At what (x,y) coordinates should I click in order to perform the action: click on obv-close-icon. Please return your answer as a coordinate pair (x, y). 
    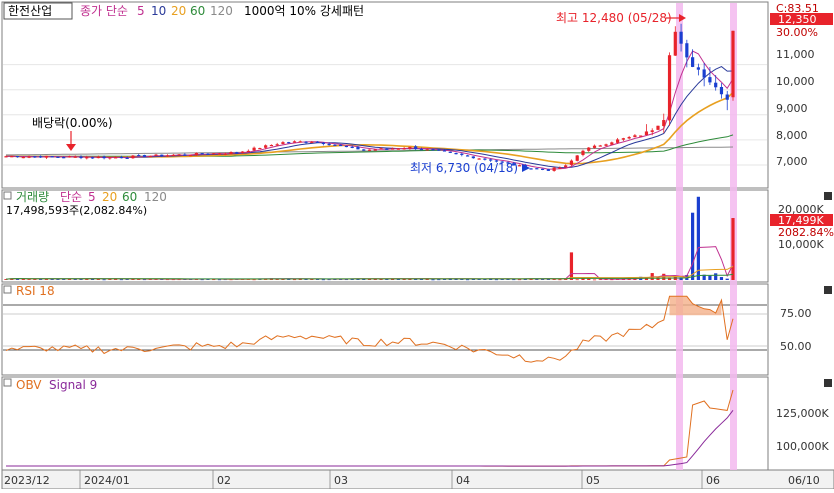
    Looking at the image, I should click on (828, 383).